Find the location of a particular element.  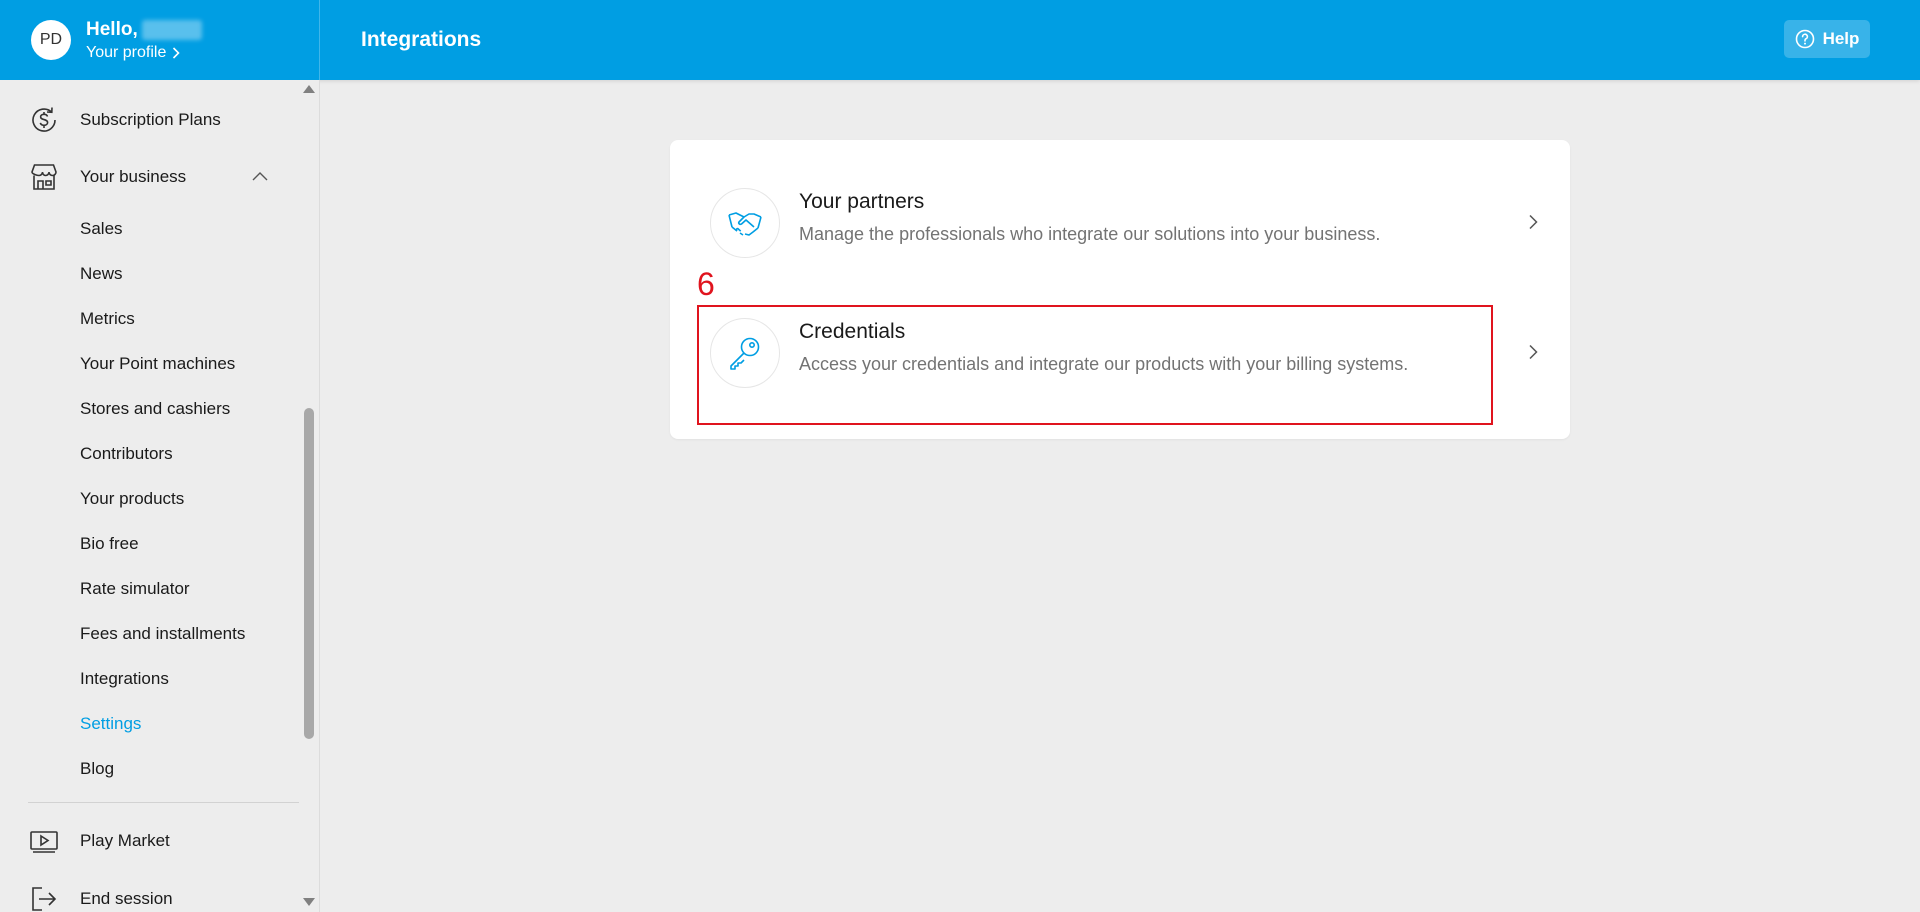

sidebar-item-settings: Settings is located at coordinates (110, 724).